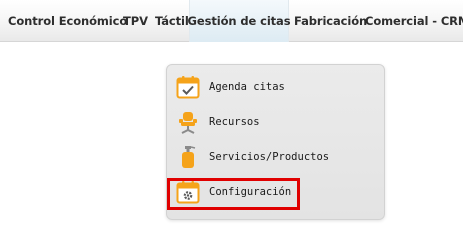 The width and height of the screenshot is (463, 249). I want to click on dropdown-item-label: Agenda citas, so click(247, 87).